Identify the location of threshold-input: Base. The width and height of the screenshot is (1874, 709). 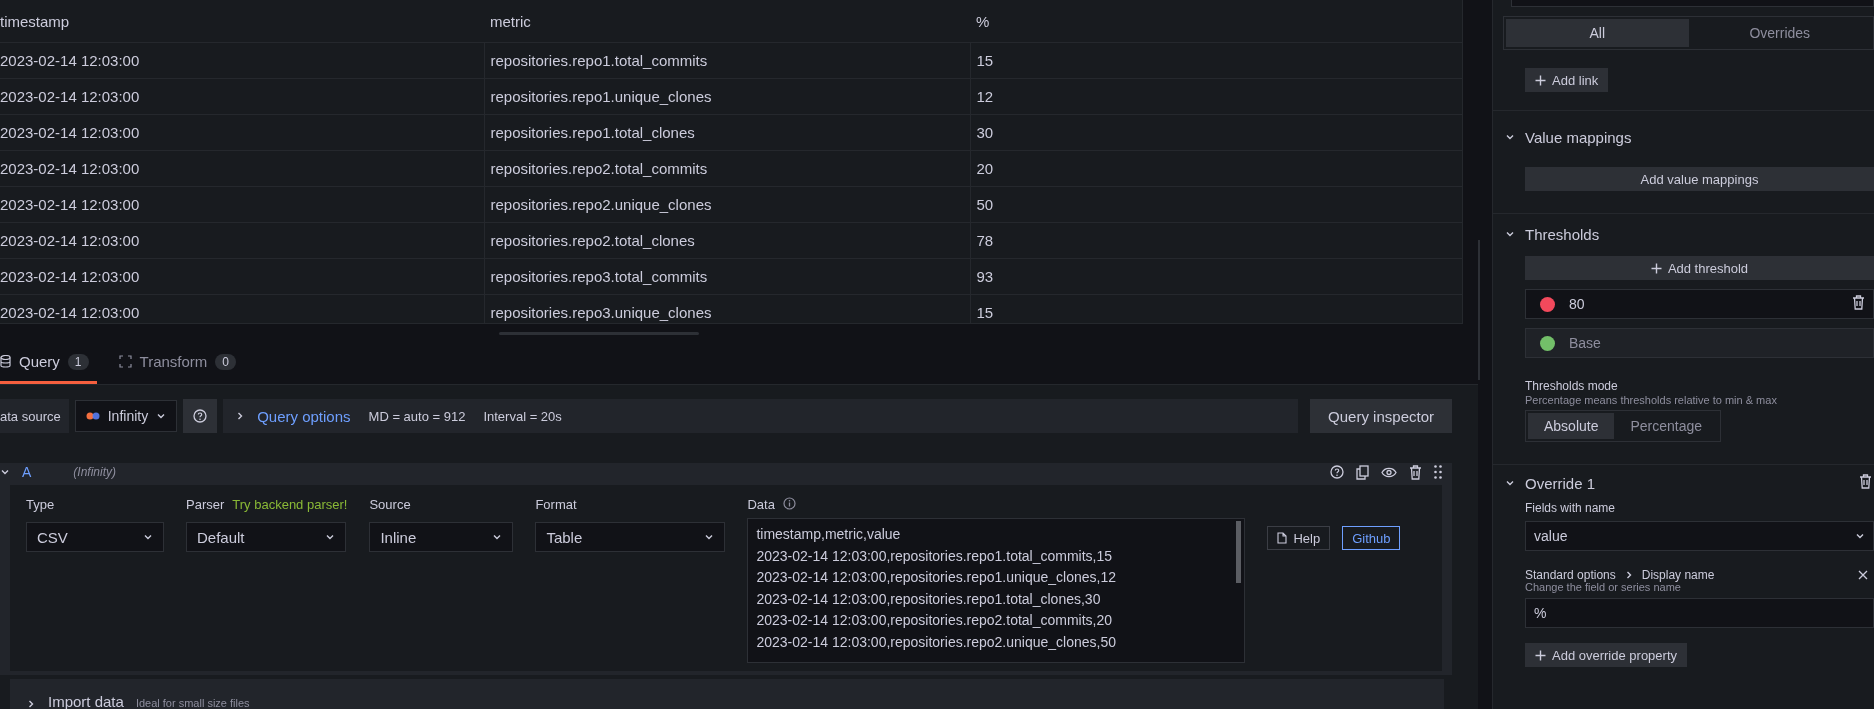
(1699, 343).